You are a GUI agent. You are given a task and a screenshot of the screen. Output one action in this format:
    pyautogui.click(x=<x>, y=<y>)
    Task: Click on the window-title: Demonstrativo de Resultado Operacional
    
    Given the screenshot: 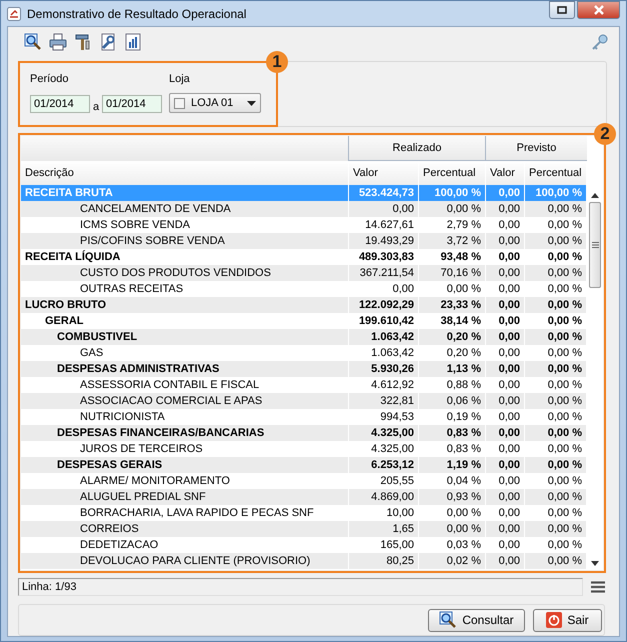 What is the action you would take?
    pyautogui.click(x=137, y=13)
    